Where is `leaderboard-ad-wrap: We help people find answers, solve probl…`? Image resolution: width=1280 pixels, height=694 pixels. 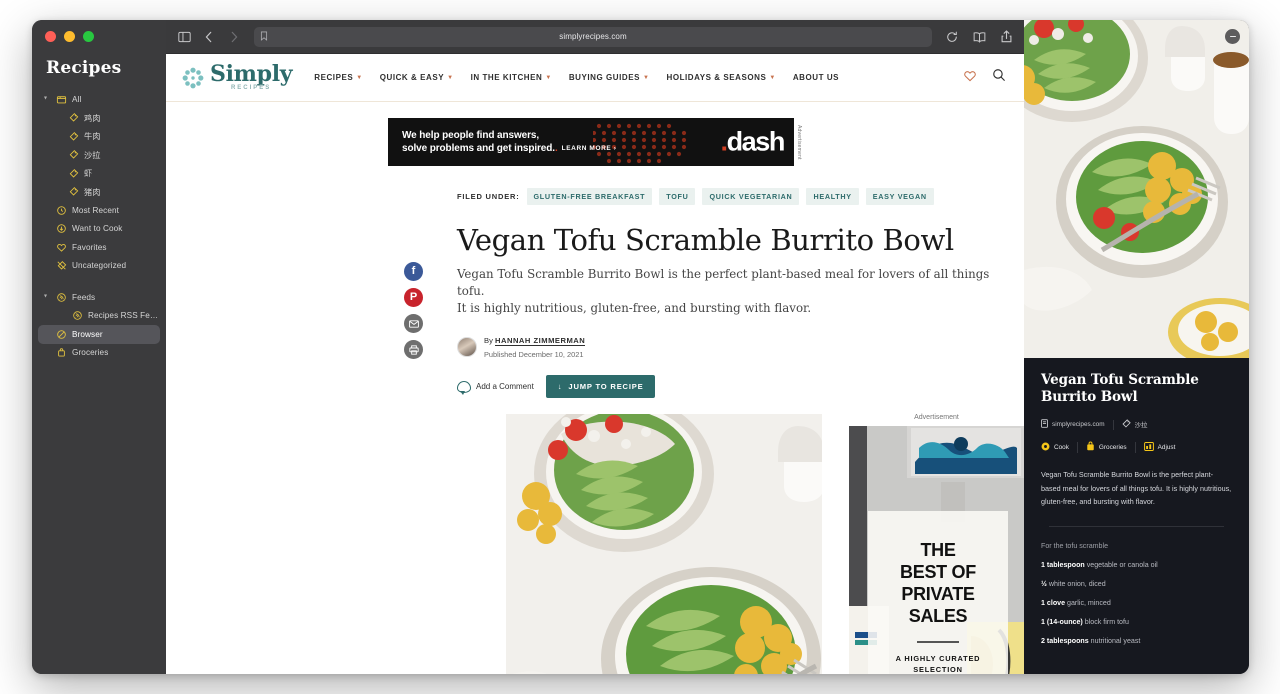
leaderboard-ad-wrap: We help people find answers, solve probl… is located at coordinates (595, 142).